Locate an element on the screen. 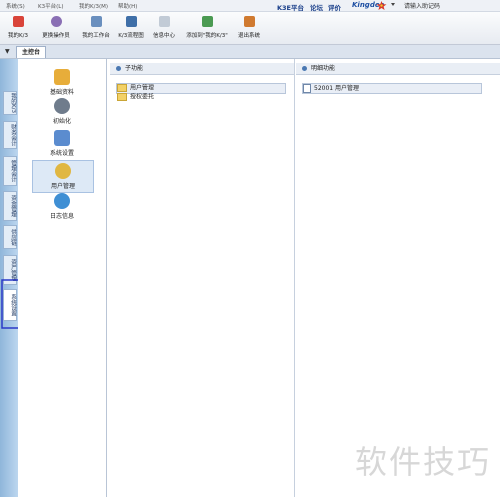  my-workbench-button: 我的工作台 is located at coordinates (96, 28).